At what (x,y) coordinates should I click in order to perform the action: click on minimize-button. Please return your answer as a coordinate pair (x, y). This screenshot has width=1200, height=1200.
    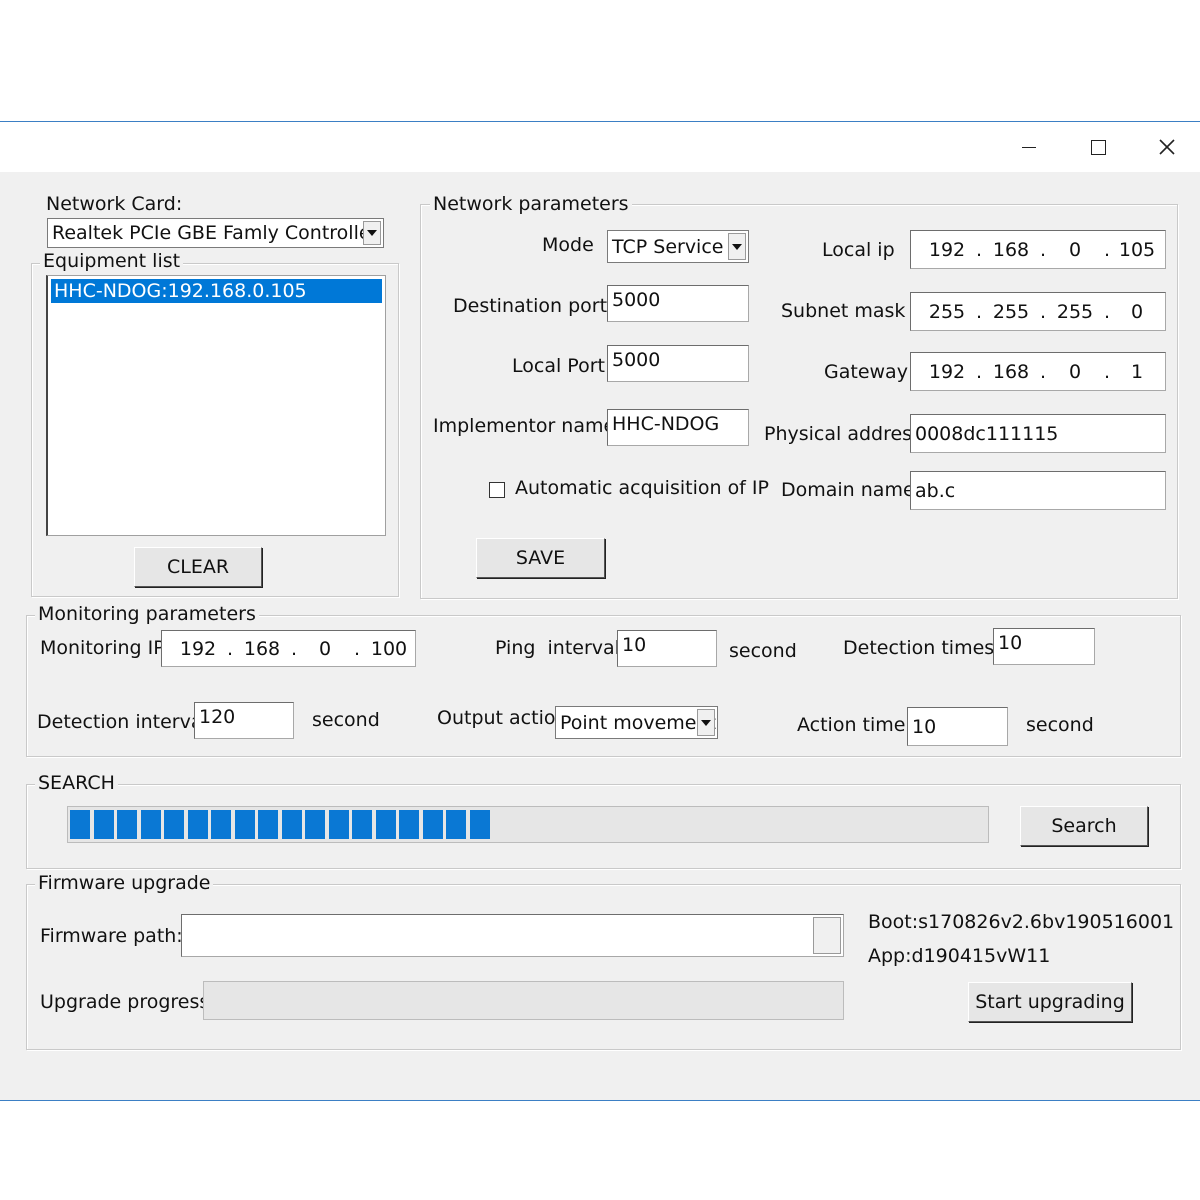
    Looking at the image, I should click on (1029, 147).